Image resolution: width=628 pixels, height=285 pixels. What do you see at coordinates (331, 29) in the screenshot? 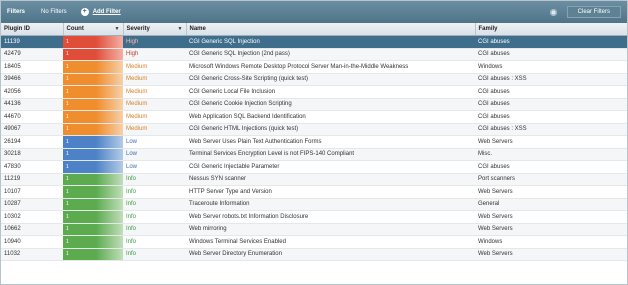
I see `column-header-name: Name` at bounding box center [331, 29].